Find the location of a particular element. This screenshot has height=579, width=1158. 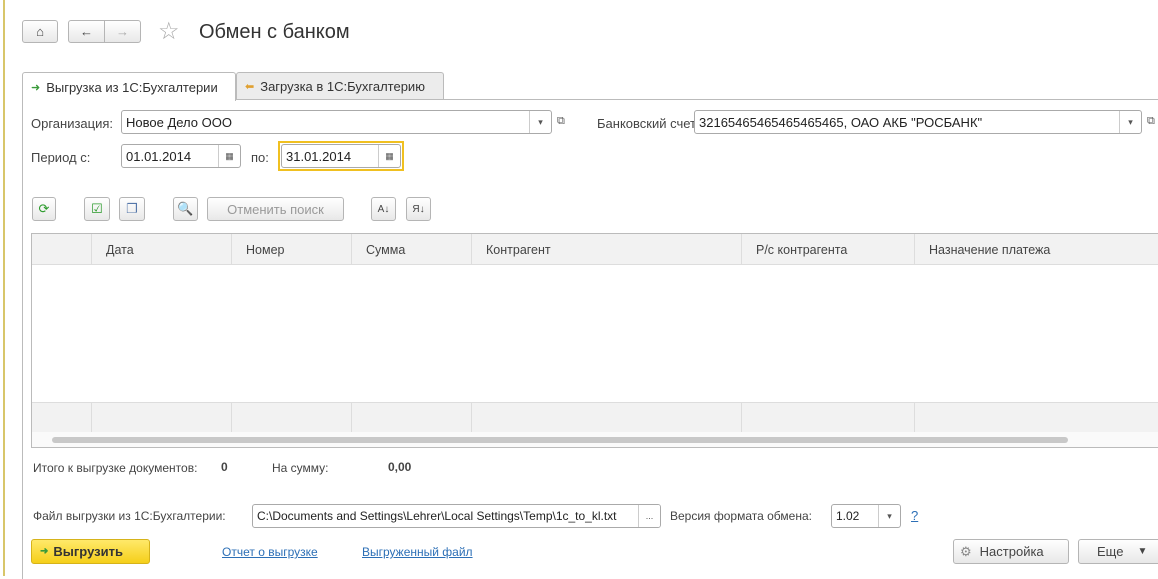

refresh-button: ⟳ is located at coordinates (44, 209).